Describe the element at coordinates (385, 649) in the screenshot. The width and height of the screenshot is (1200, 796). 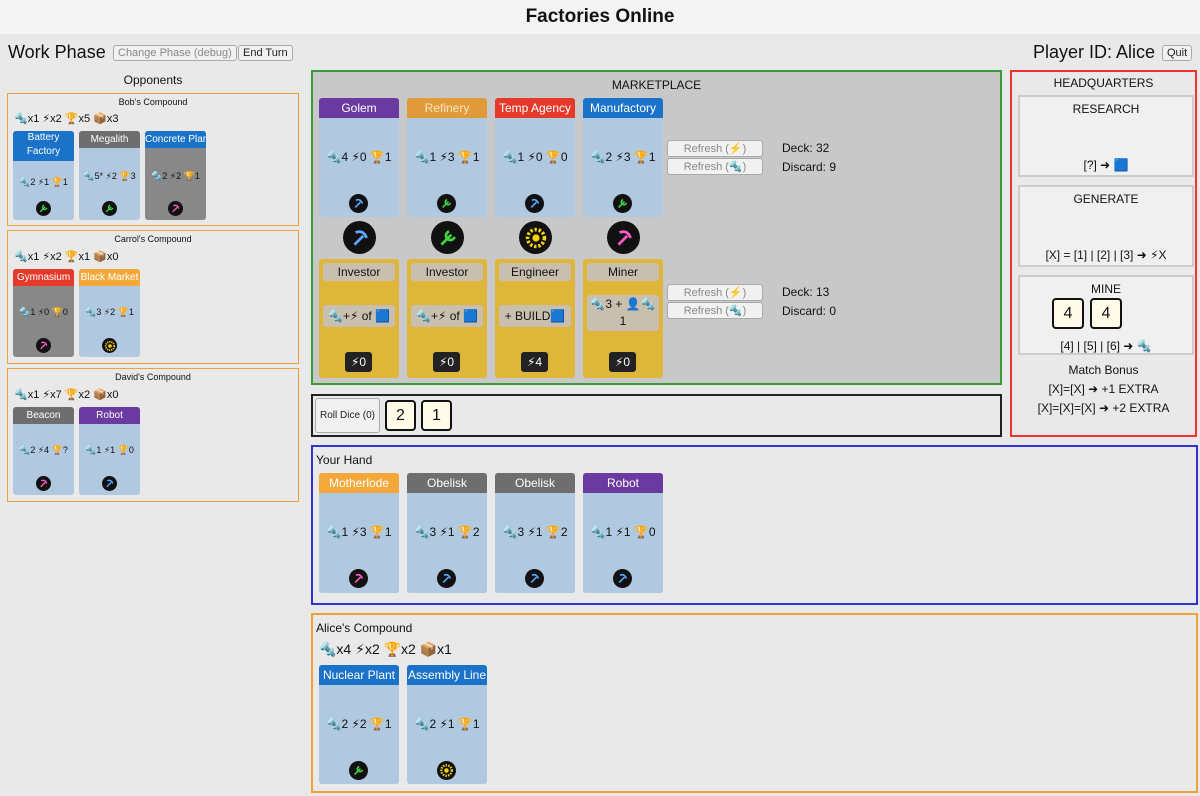
I see `compound-resources: 🔩x4 ⚡x2 🏆x2 📦x1` at that location.